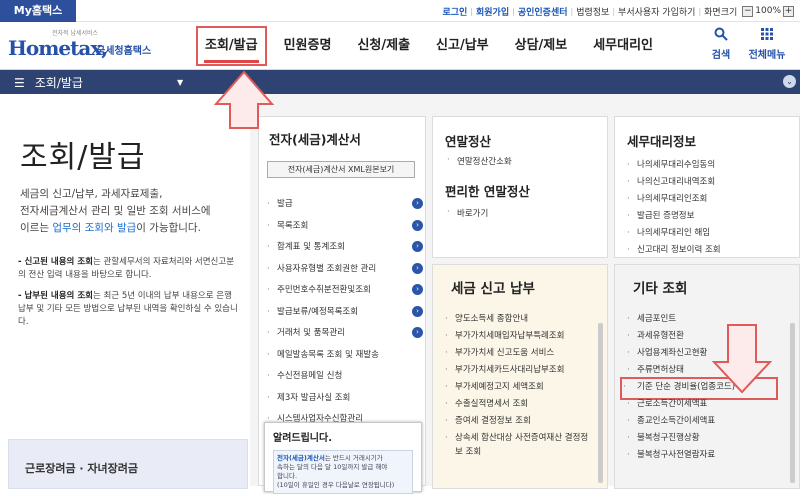 Image resolution: width=800 pixels, height=494 pixels. Describe the element at coordinates (400, 82) in the screenshot. I see `section-bar: ☰ 조회/발급 ▼ ⌄` at that location.